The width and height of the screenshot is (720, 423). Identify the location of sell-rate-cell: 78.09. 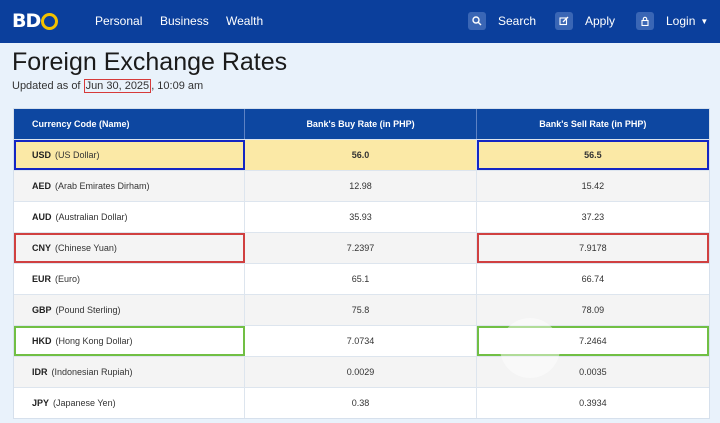
(593, 310).